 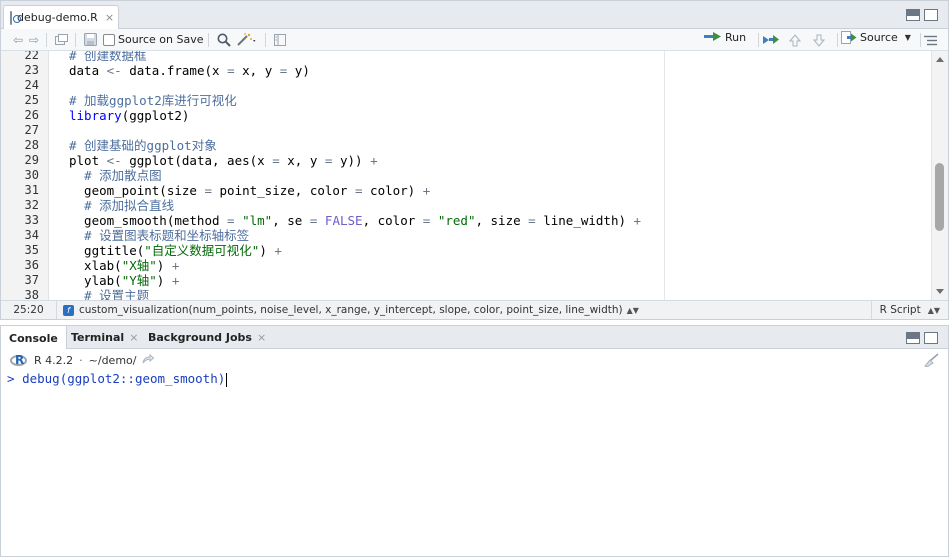 What do you see at coordinates (466, 235) in the screenshot?
I see `code-line: 34 # 设置图表标题和坐标轴标签` at bounding box center [466, 235].